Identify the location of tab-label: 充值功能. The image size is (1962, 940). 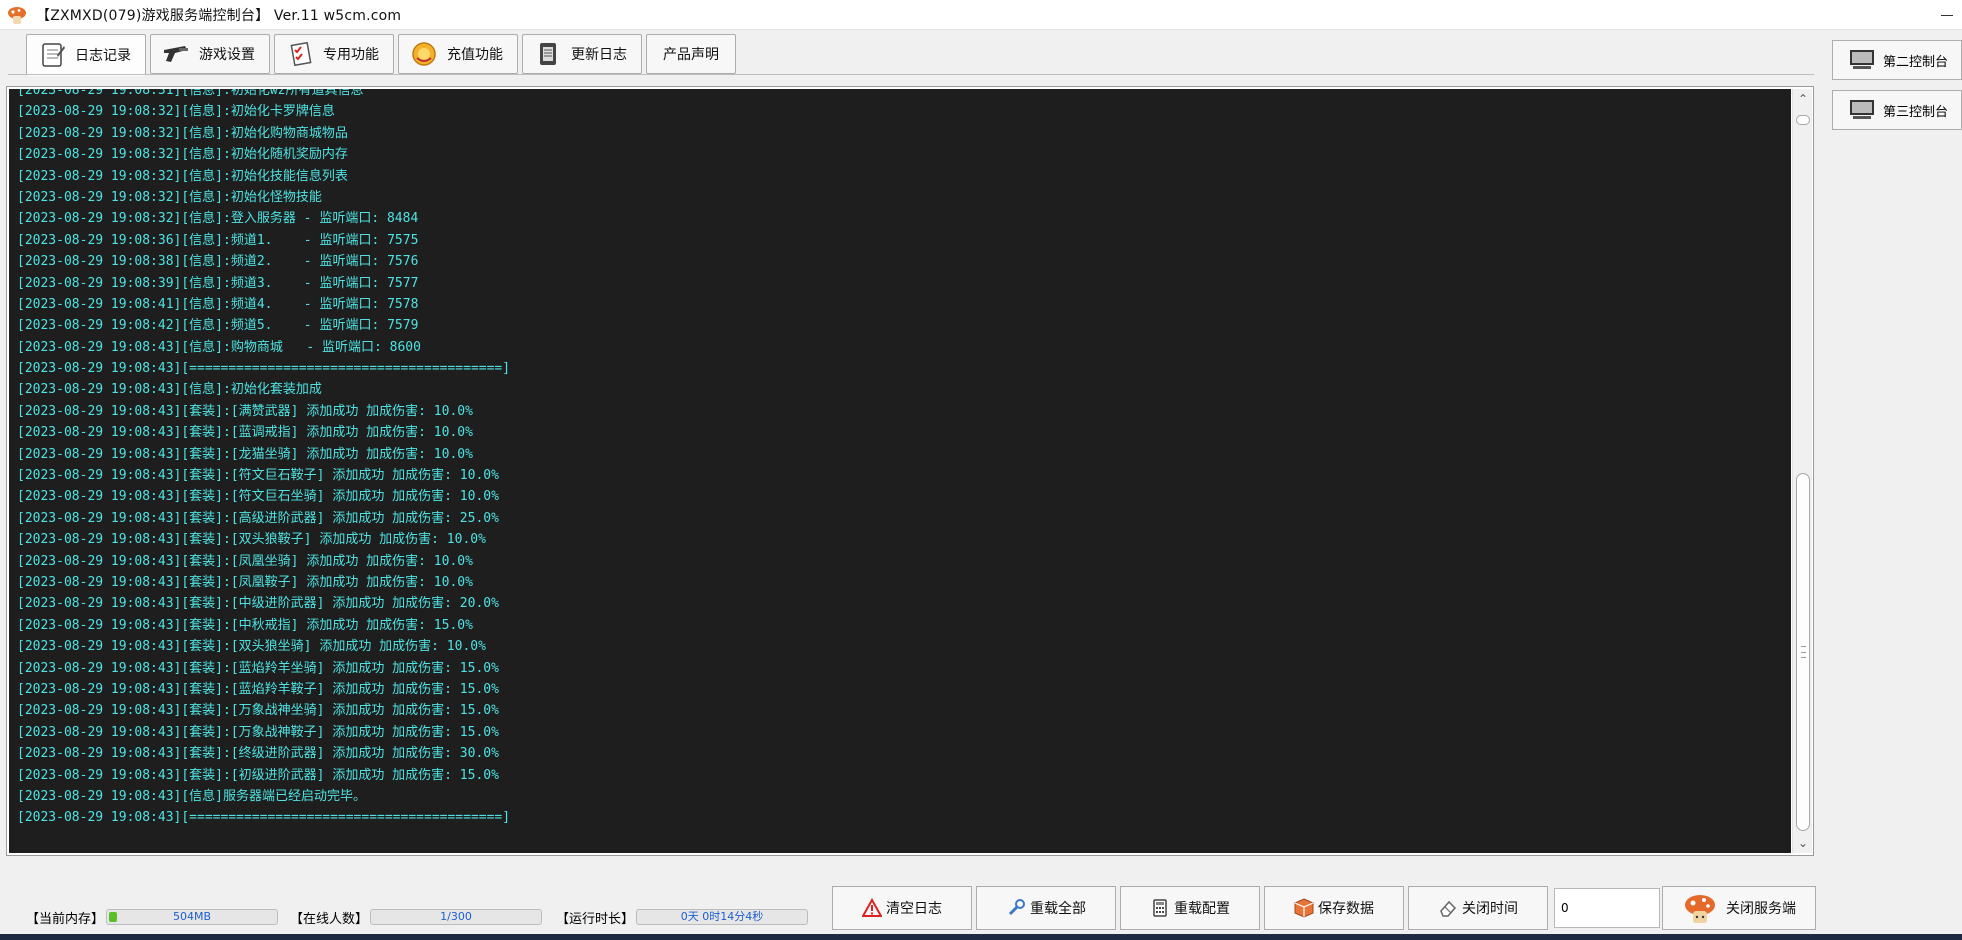
(475, 55).